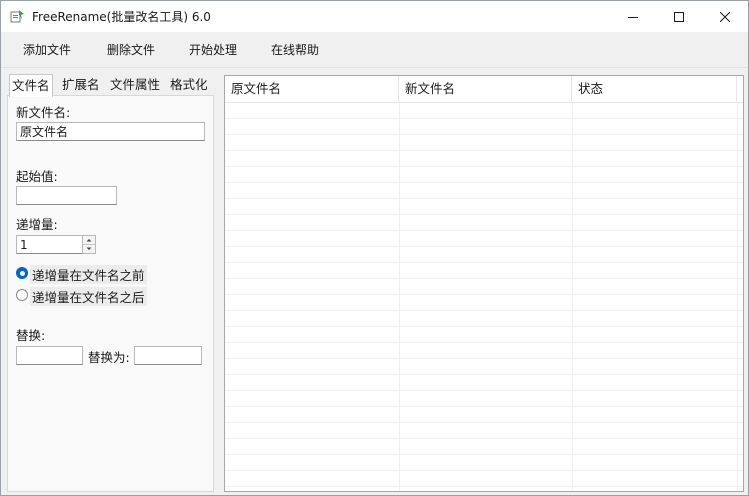  What do you see at coordinates (295, 49) in the screenshot?
I see `online-help-button: 在线帮助` at bounding box center [295, 49].